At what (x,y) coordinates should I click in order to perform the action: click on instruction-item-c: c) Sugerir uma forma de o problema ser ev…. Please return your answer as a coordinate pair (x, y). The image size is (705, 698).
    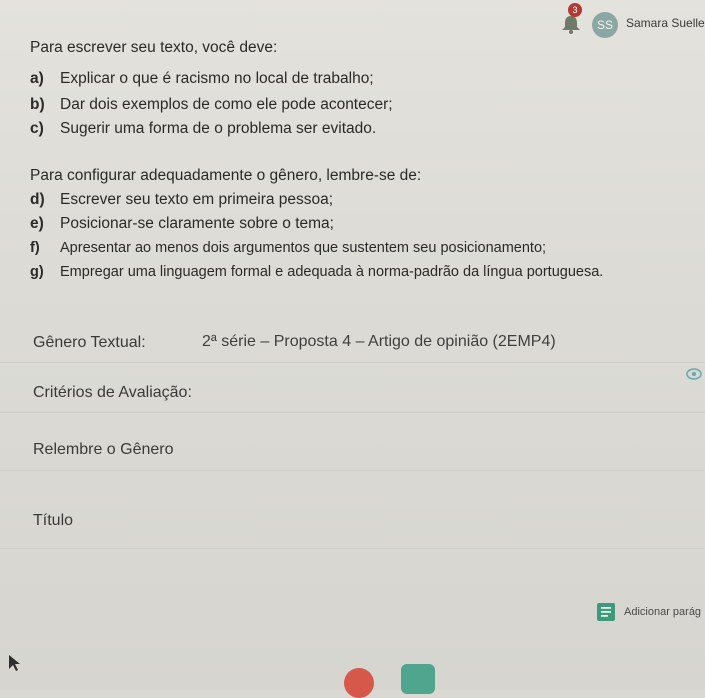
    Looking at the image, I should click on (203, 129).